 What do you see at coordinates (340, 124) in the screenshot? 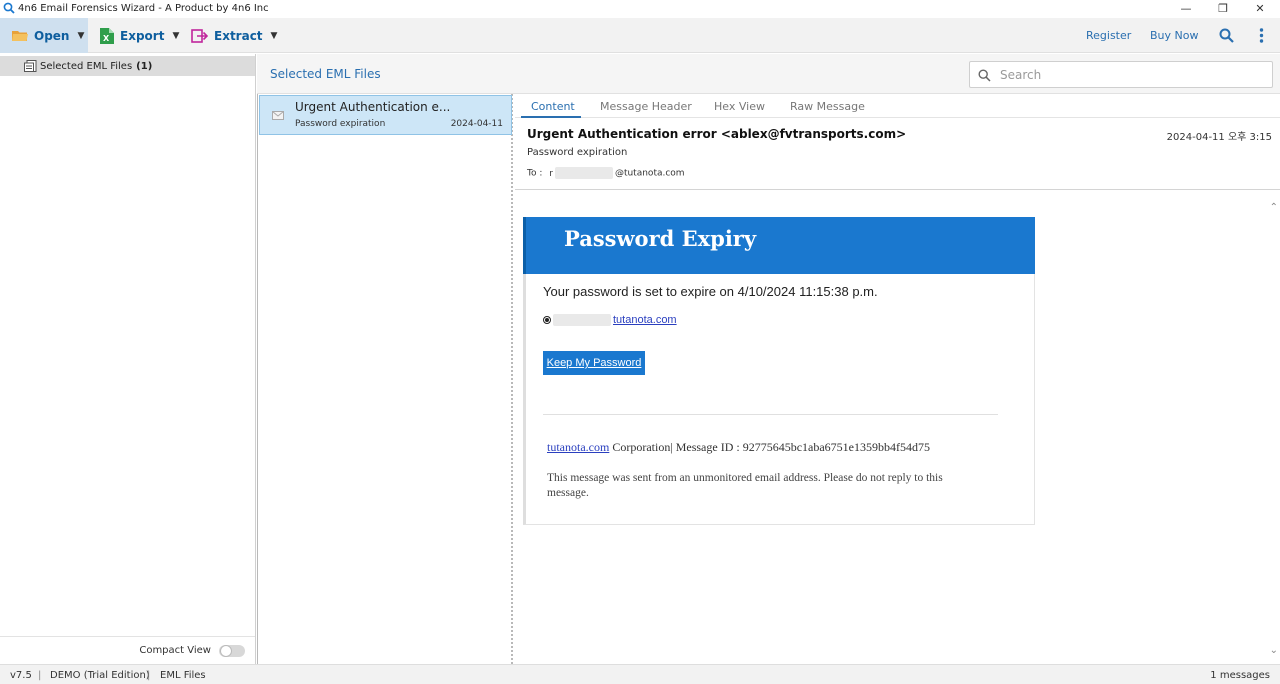
I see `list-item-snippet: Password expiration` at bounding box center [340, 124].